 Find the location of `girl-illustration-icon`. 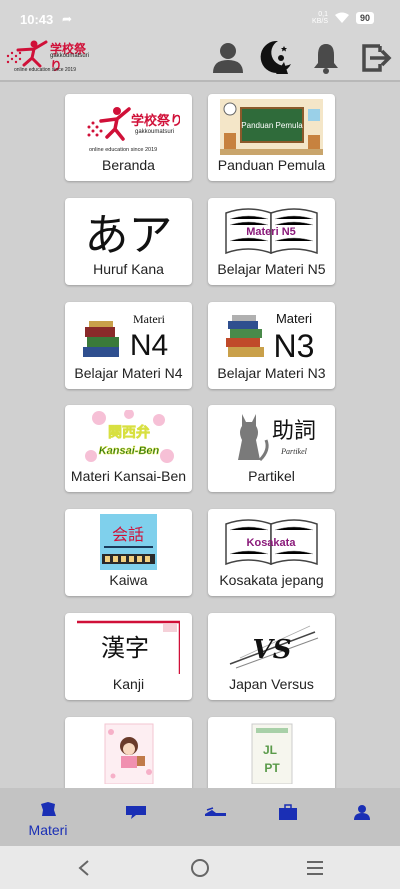

girl-illustration-icon is located at coordinates (128, 753).